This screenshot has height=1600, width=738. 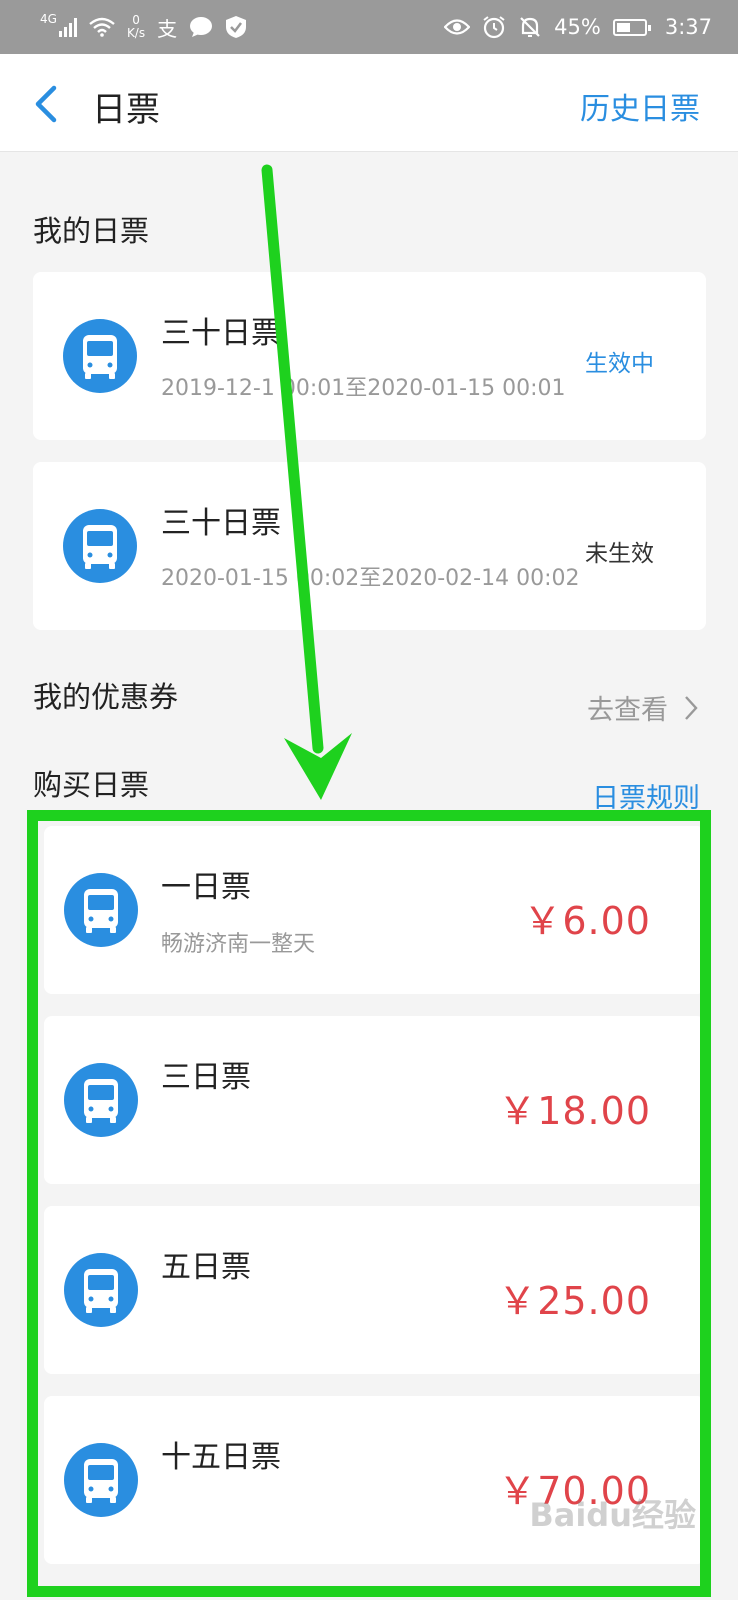 I want to click on network-speed: 0 K/s, so click(x=136, y=27).